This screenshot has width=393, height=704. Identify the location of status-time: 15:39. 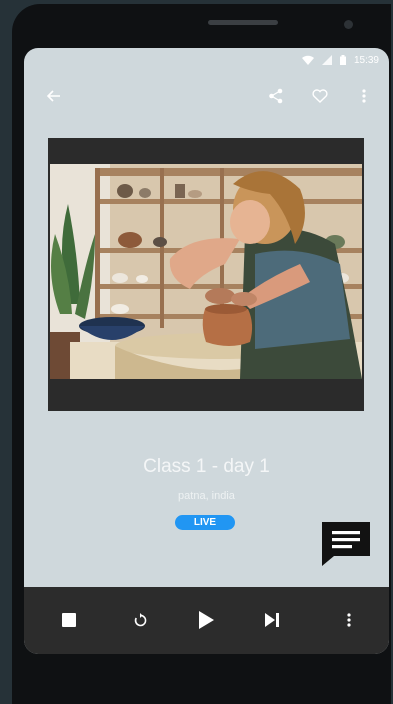
(366, 60).